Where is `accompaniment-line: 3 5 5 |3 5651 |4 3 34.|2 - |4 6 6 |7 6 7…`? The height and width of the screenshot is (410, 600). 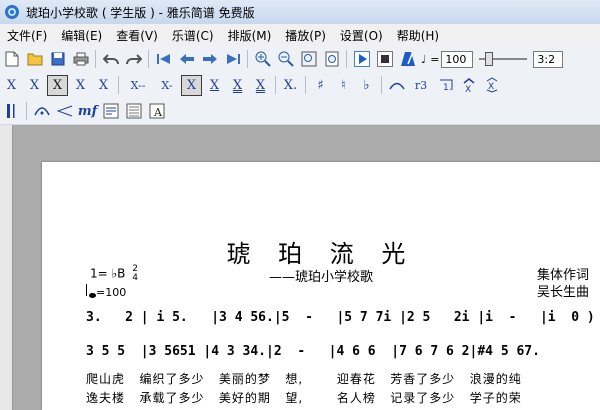 accompaniment-line: 3 5 5 |3 5651 |4 3 34.|2 - |4 6 6 |7 6 7… is located at coordinates (313, 351).